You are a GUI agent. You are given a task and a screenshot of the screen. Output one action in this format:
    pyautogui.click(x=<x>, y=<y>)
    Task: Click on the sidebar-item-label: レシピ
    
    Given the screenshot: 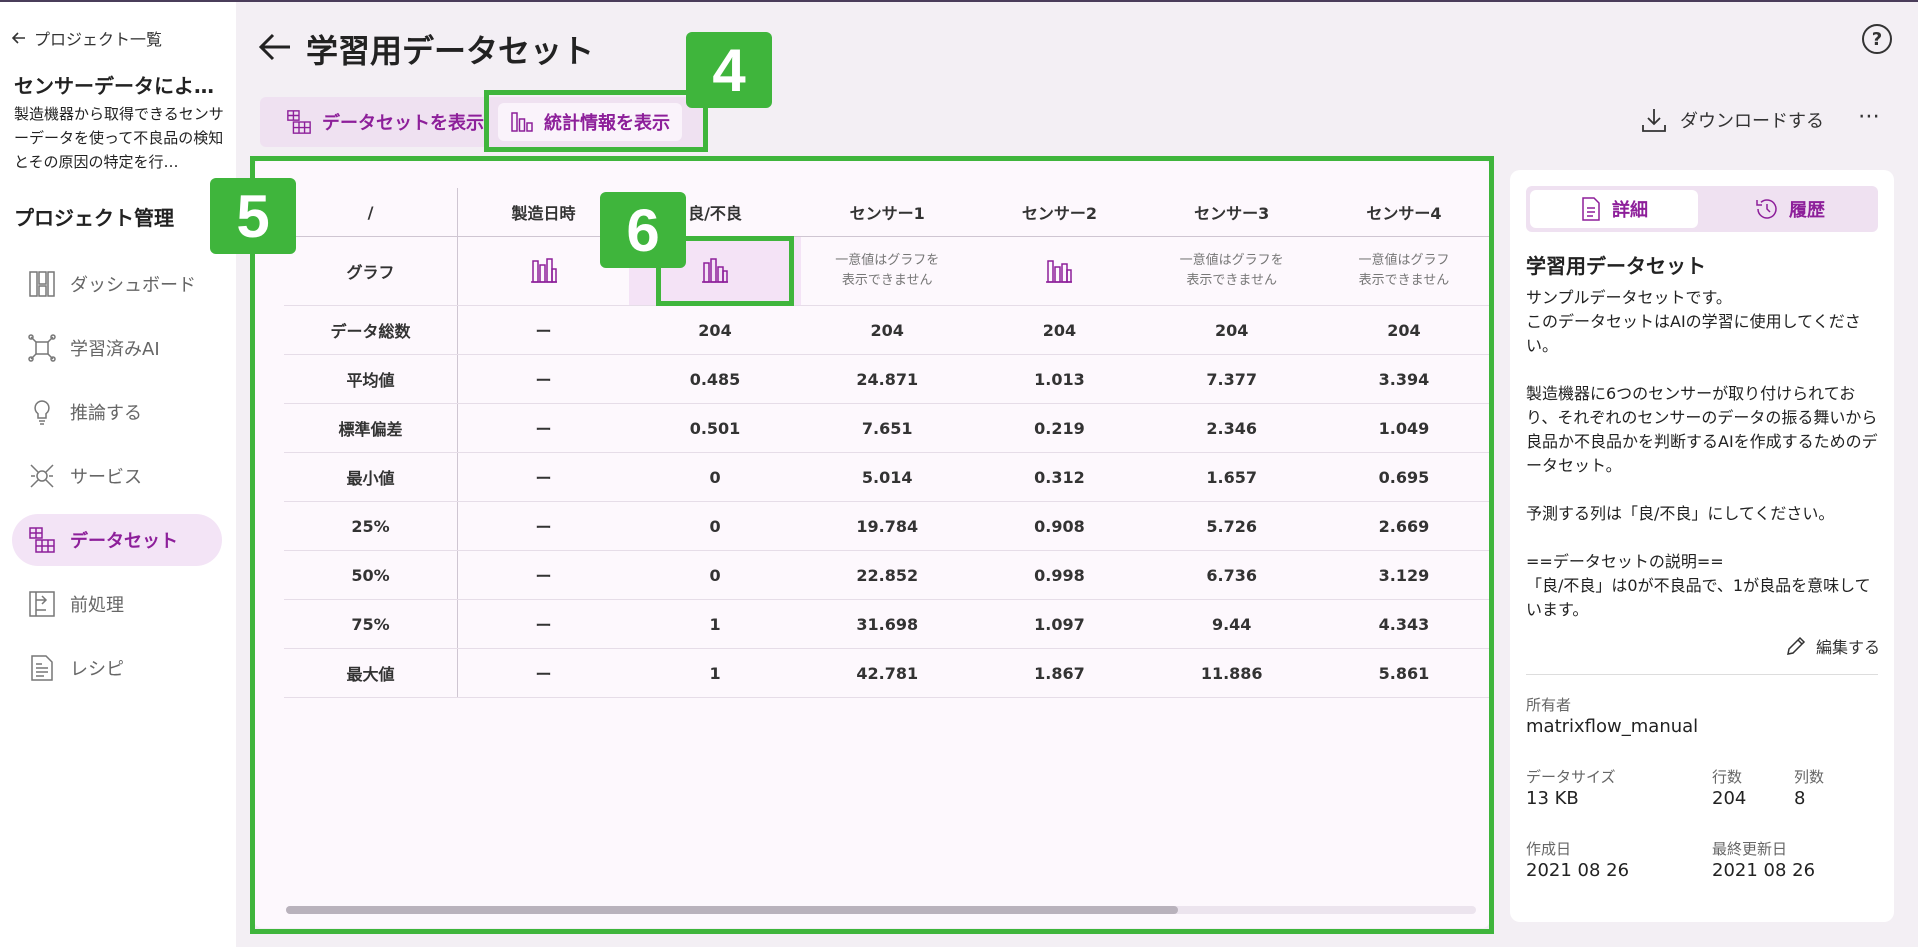 What is the action you would take?
    pyautogui.click(x=97, y=669)
    